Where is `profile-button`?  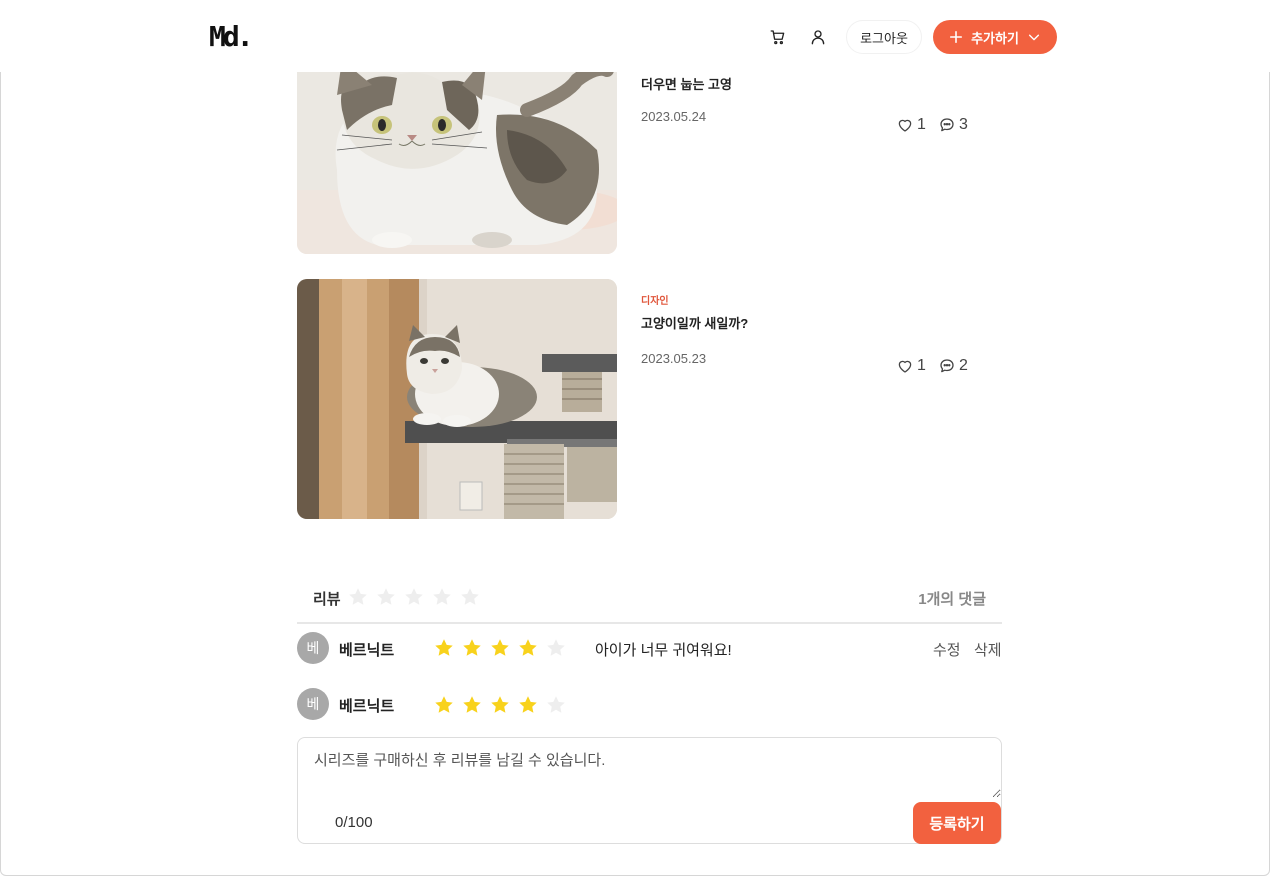 profile-button is located at coordinates (818, 37).